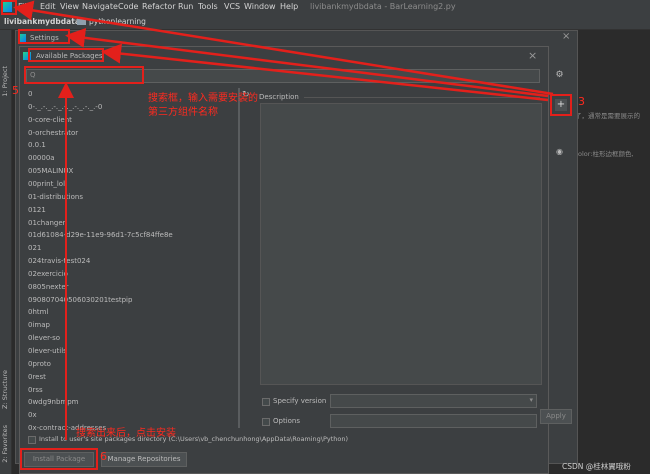  I want to click on annotation-number-3: 3, so click(581, 101).